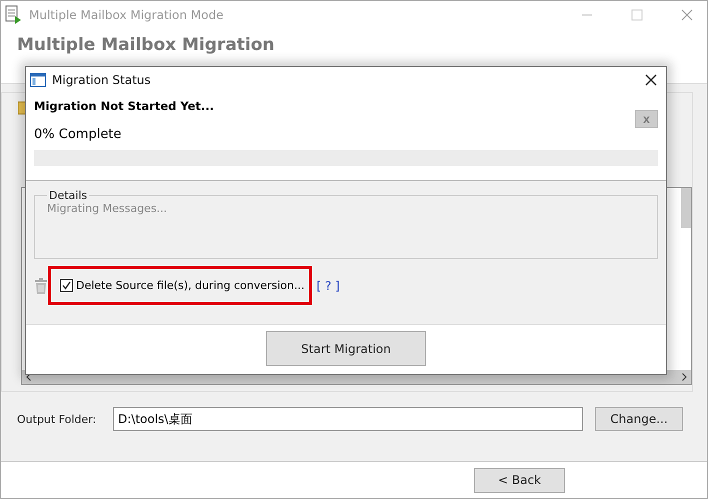 This screenshot has height=499, width=708. I want to click on window-title: Multiple Mailbox Migration Mode, so click(126, 15).